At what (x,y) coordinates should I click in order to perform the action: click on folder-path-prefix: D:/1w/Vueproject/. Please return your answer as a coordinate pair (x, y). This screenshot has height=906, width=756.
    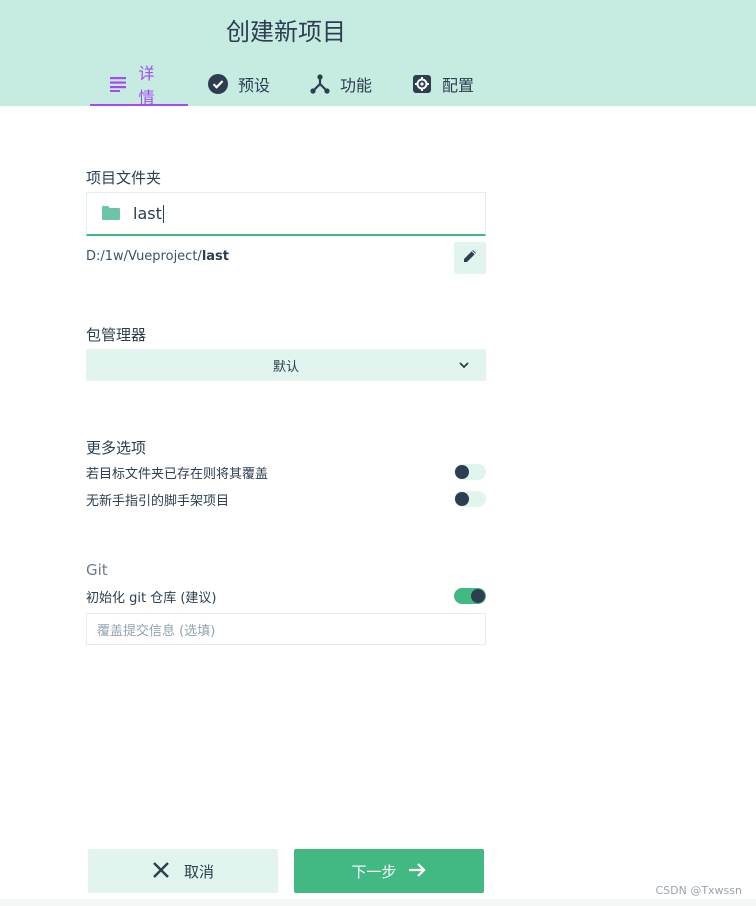
    Looking at the image, I should click on (144, 256).